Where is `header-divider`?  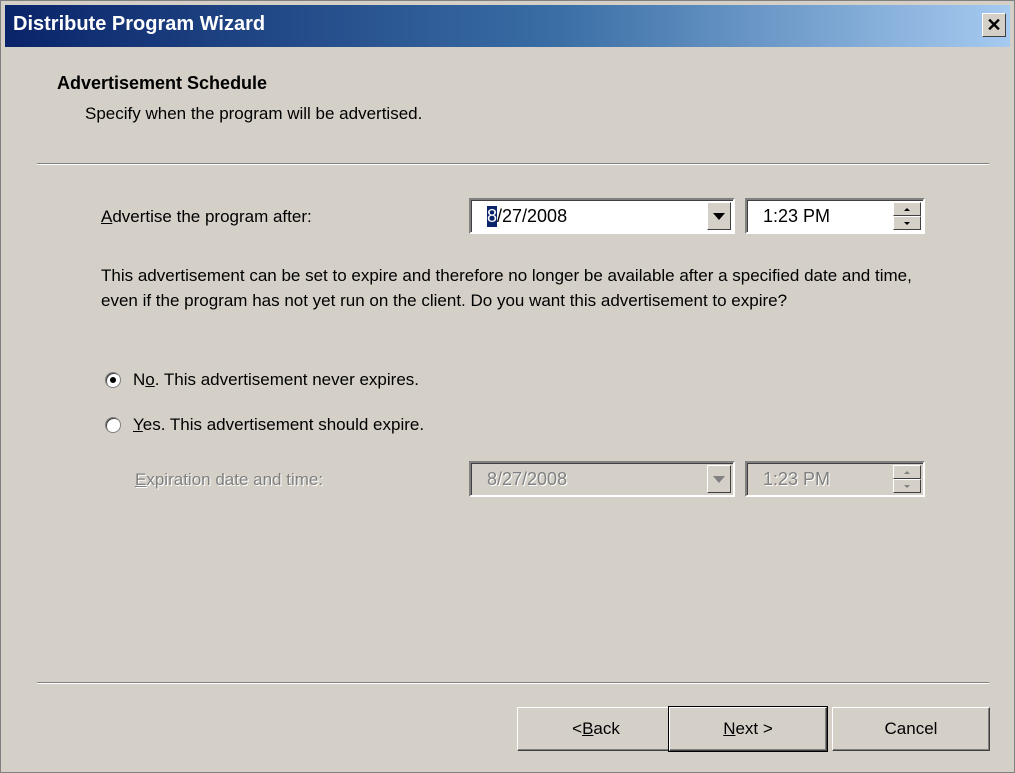 header-divider is located at coordinates (513, 164).